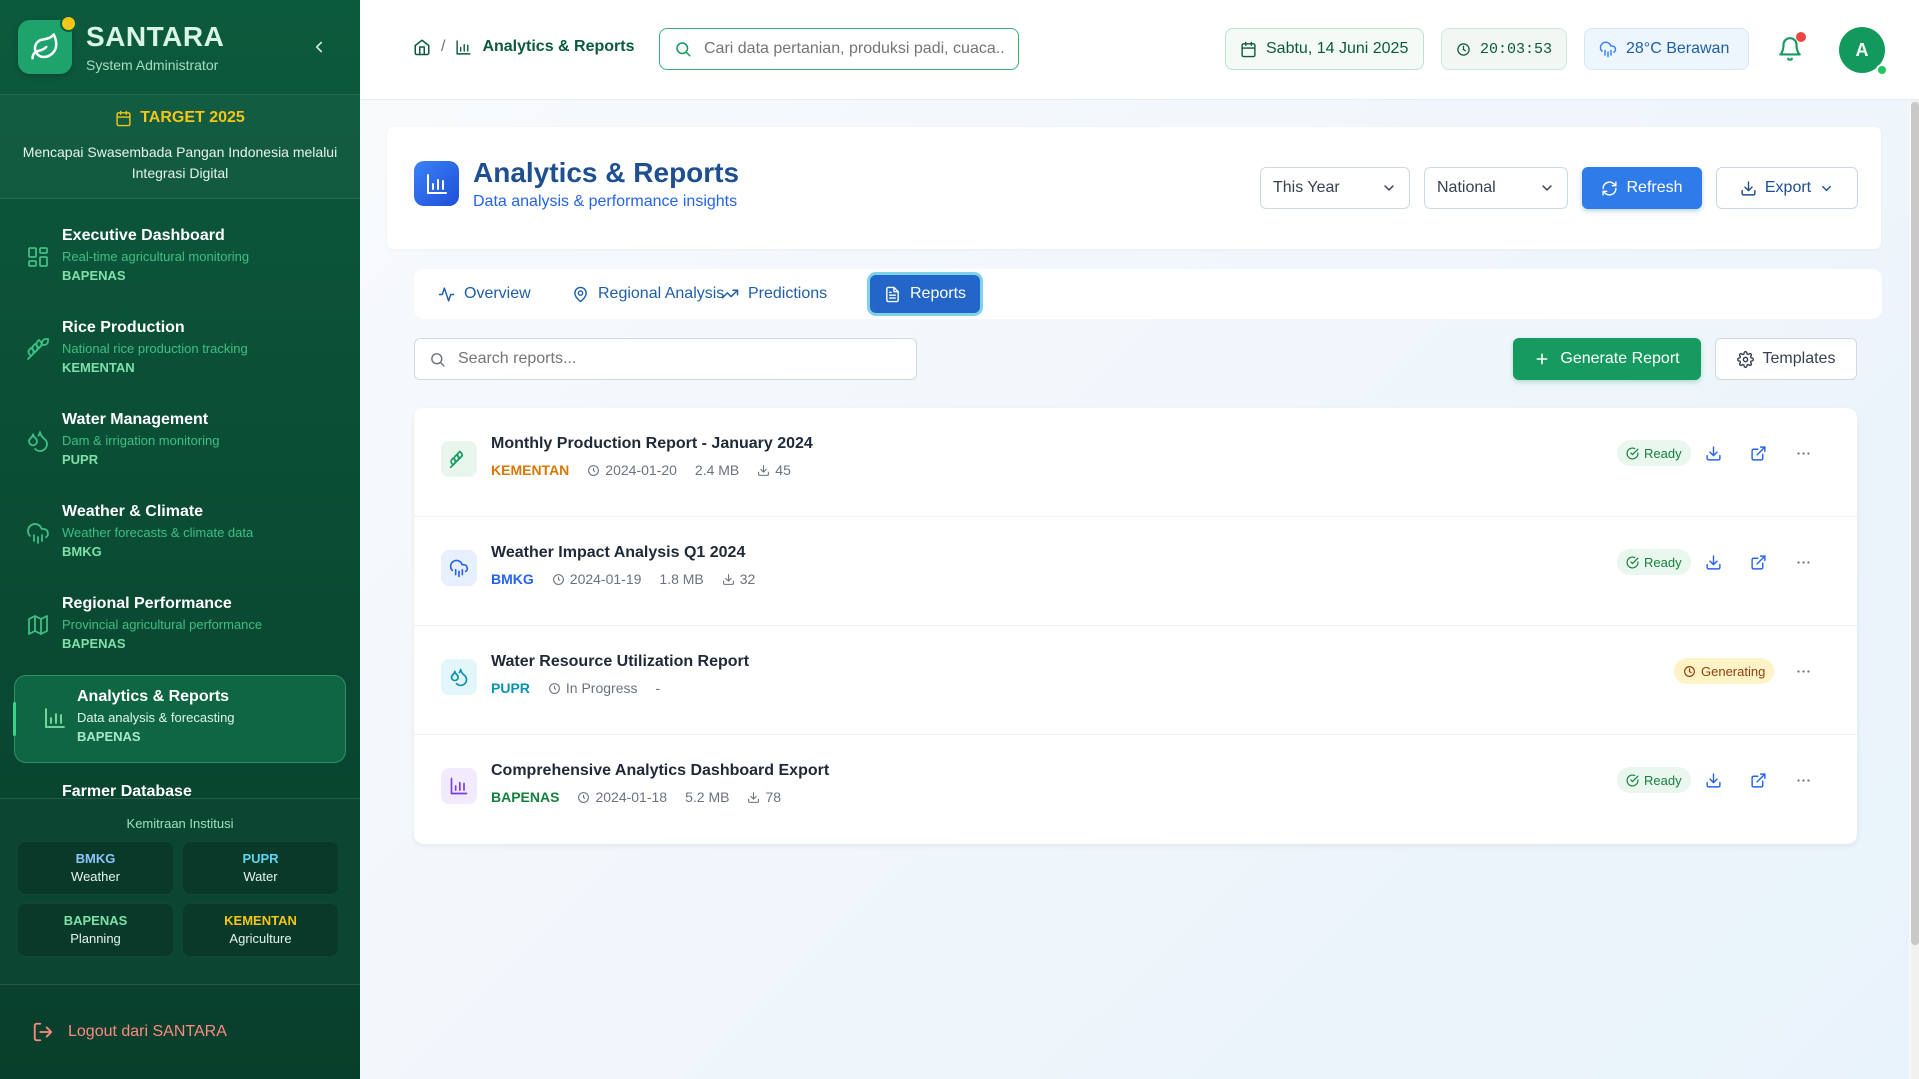 This screenshot has height=1079, width=1919. What do you see at coordinates (135, 419) in the screenshot?
I see `sidebar-item-title: Water Management` at bounding box center [135, 419].